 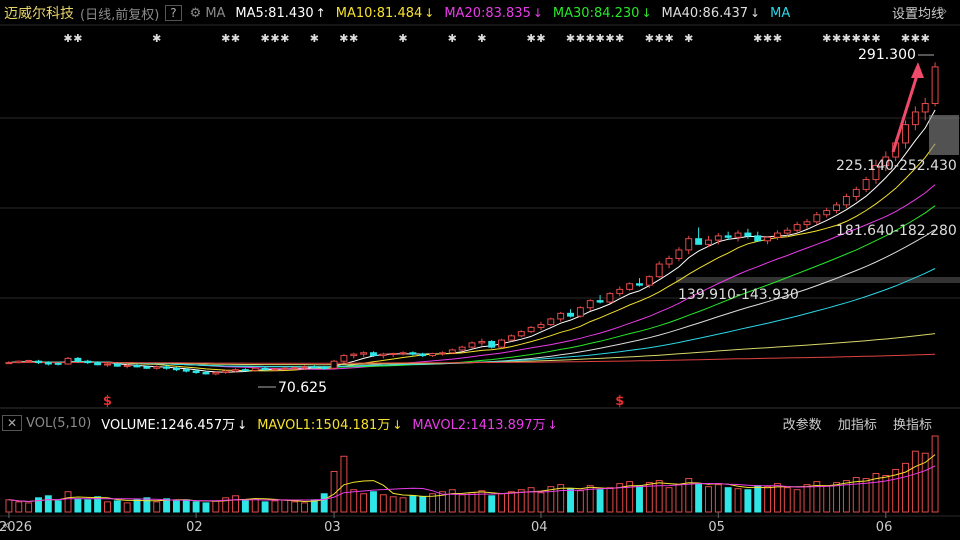 I want to click on high-price-label: 291.300, so click(x=887, y=55).